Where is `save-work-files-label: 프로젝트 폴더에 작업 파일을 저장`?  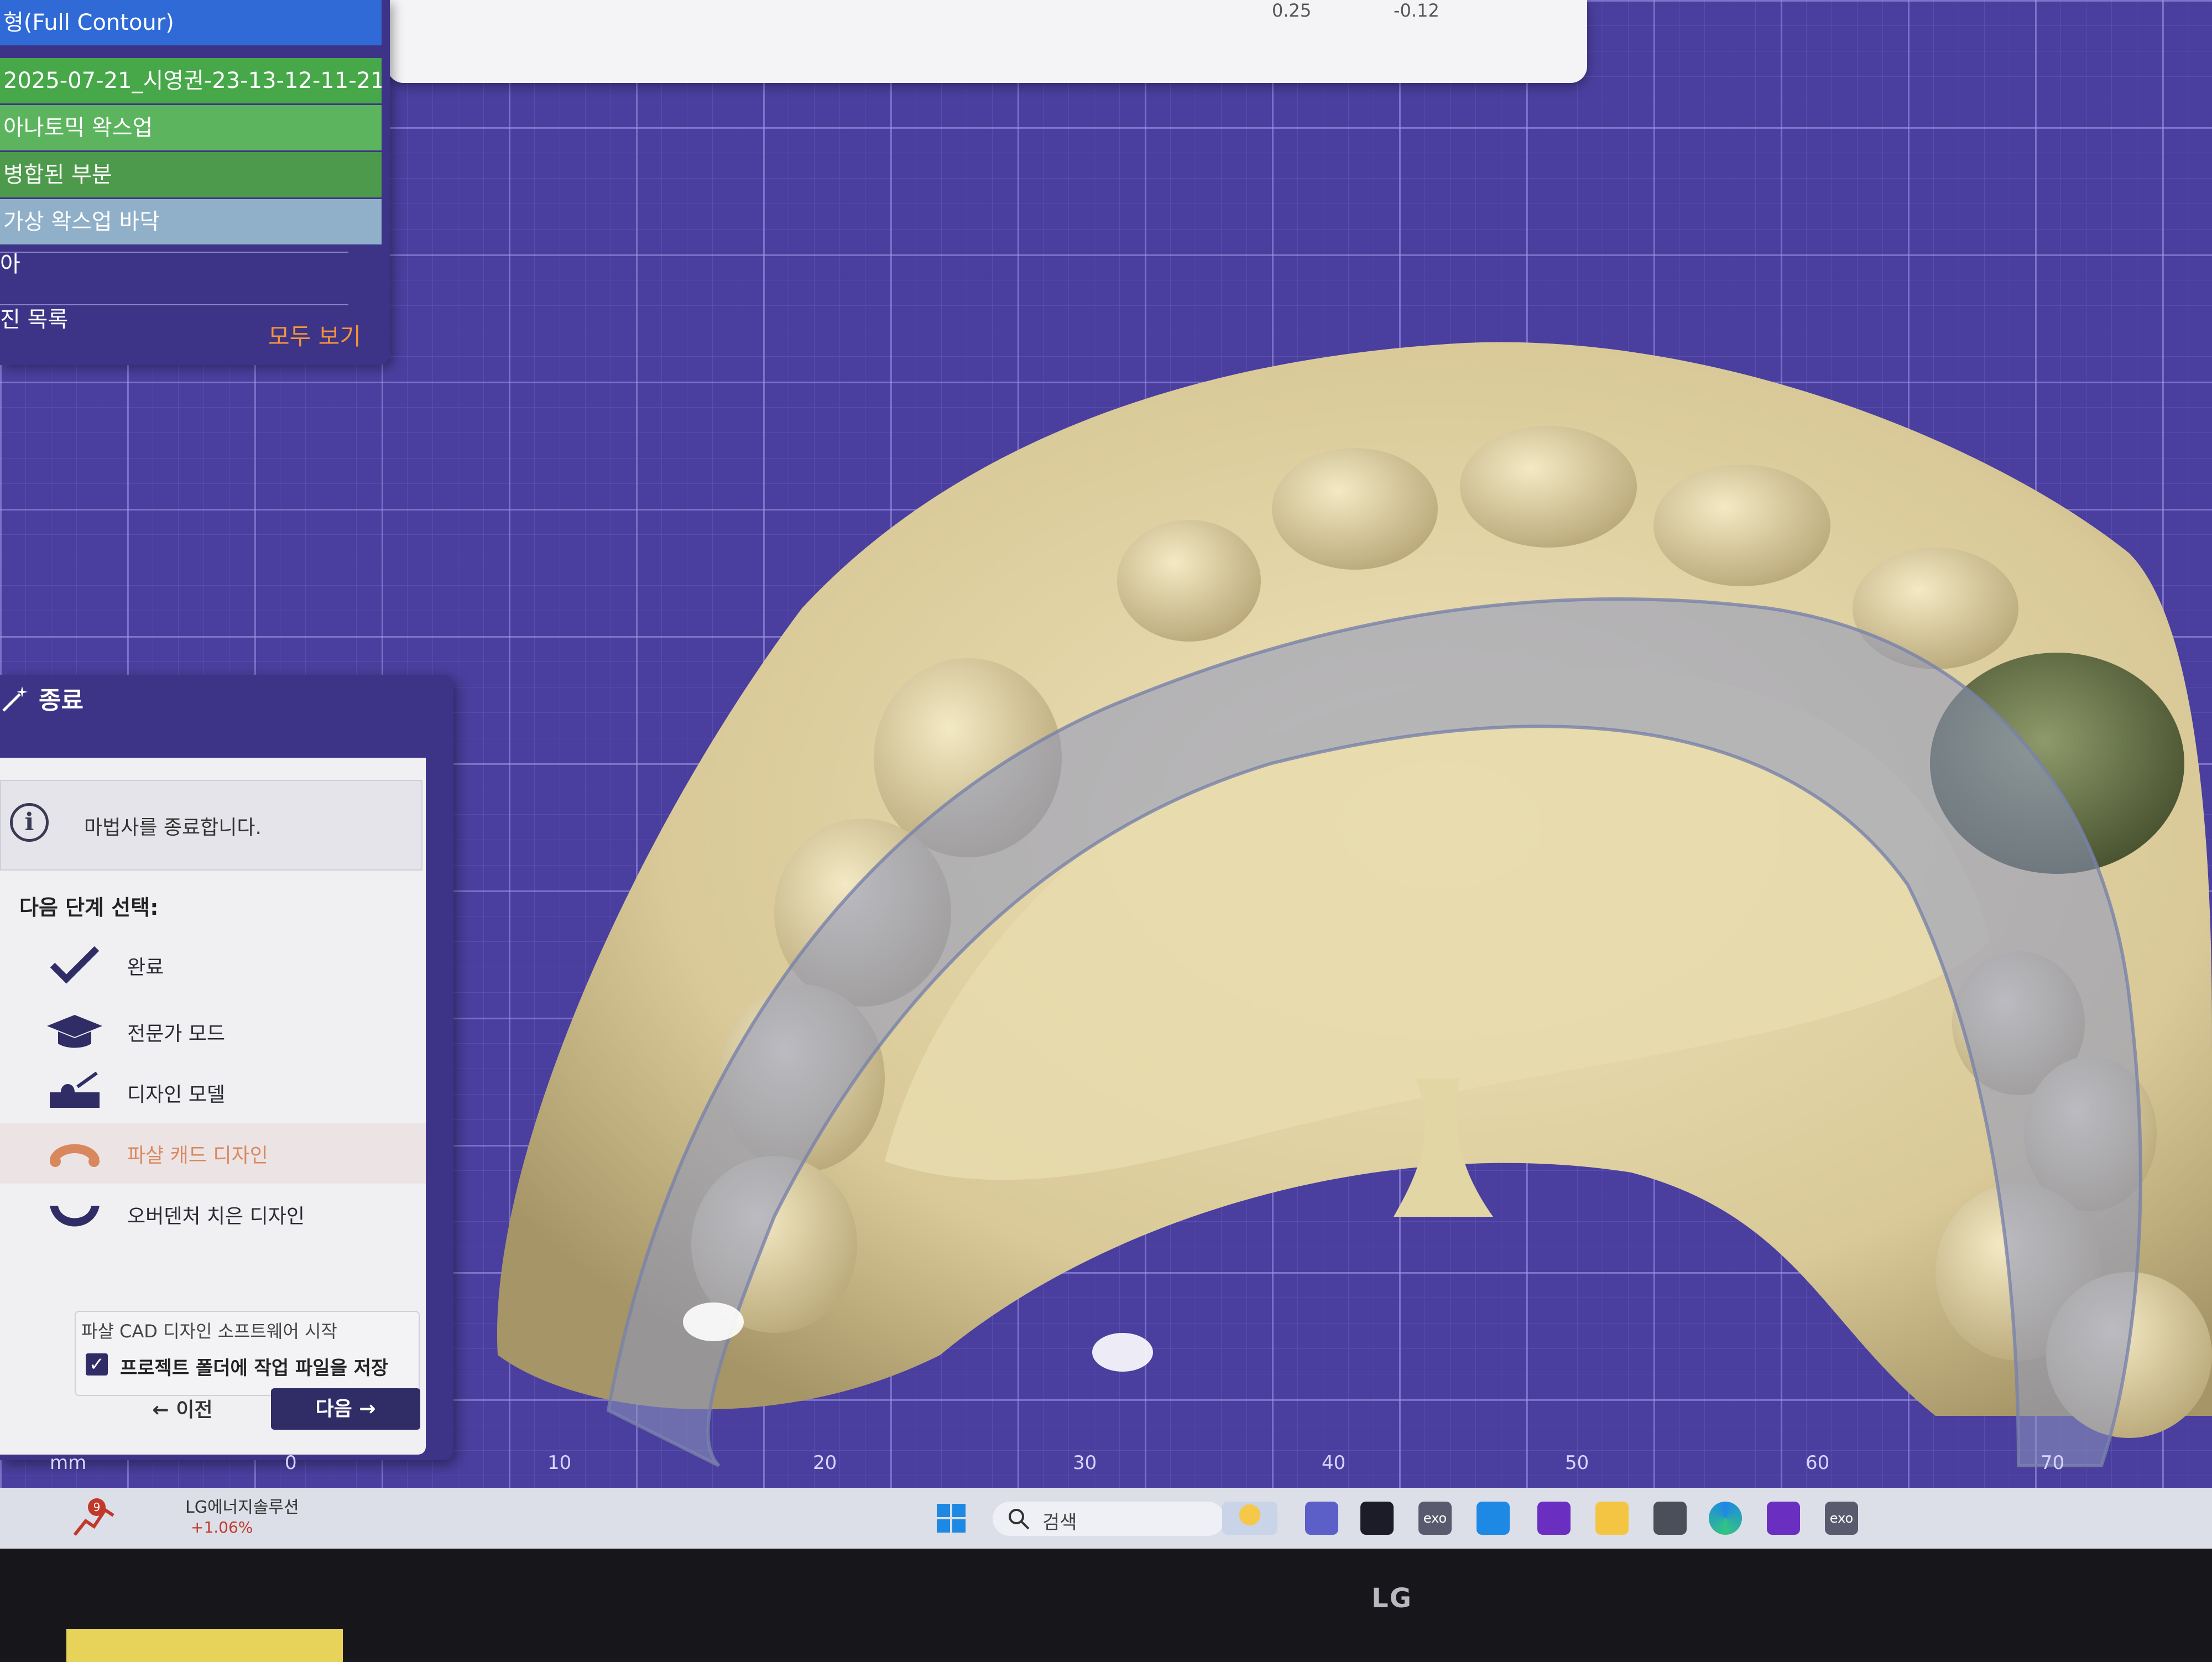
save-work-files-label: 프로젝트 폴더에 작업 파일을 저장 is located at coordinates (254, 1366).